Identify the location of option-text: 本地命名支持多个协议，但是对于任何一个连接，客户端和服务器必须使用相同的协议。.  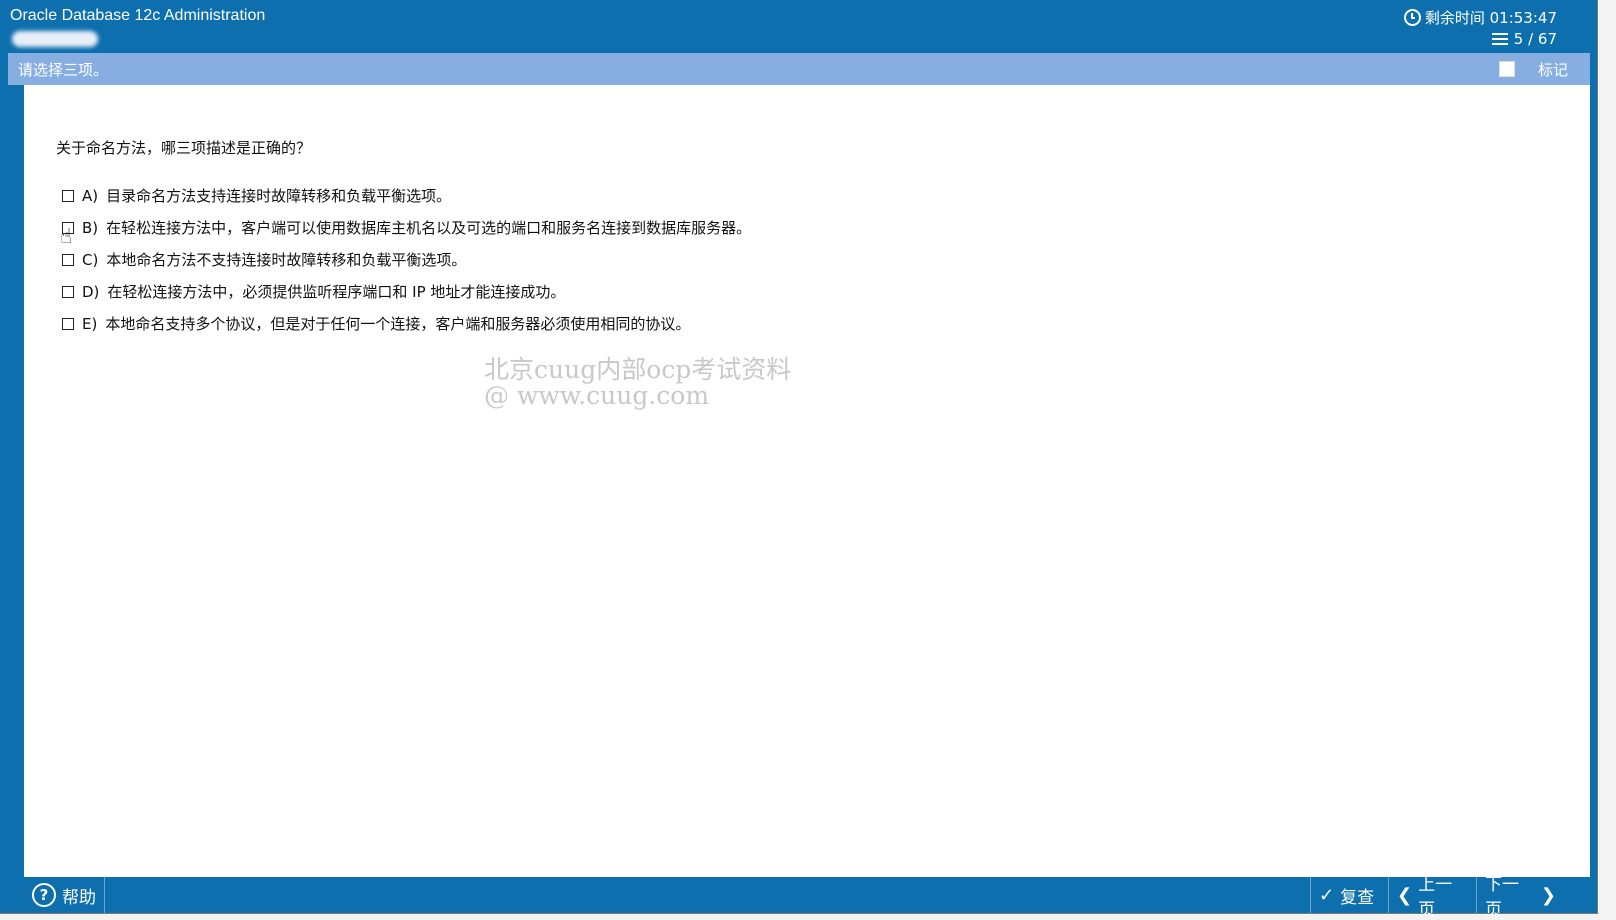
(397, 323).